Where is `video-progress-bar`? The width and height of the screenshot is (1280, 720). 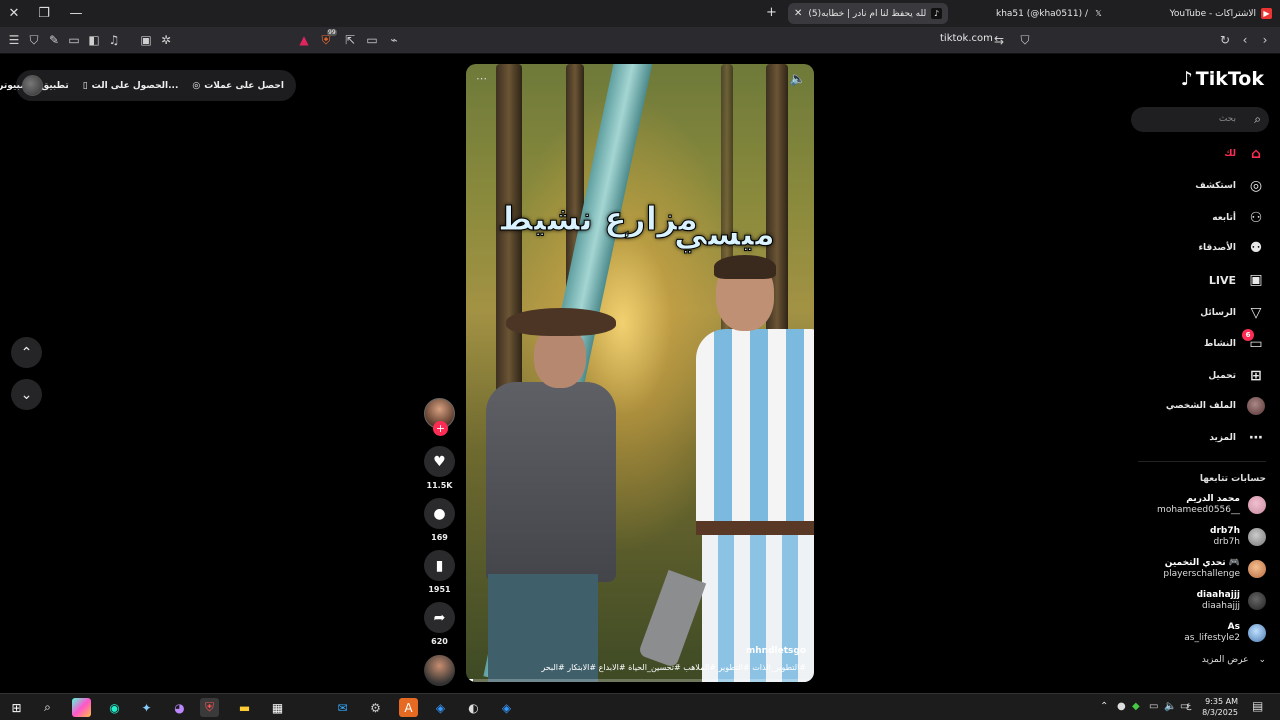
video-progress-bar is located at coordinates (640, 680).